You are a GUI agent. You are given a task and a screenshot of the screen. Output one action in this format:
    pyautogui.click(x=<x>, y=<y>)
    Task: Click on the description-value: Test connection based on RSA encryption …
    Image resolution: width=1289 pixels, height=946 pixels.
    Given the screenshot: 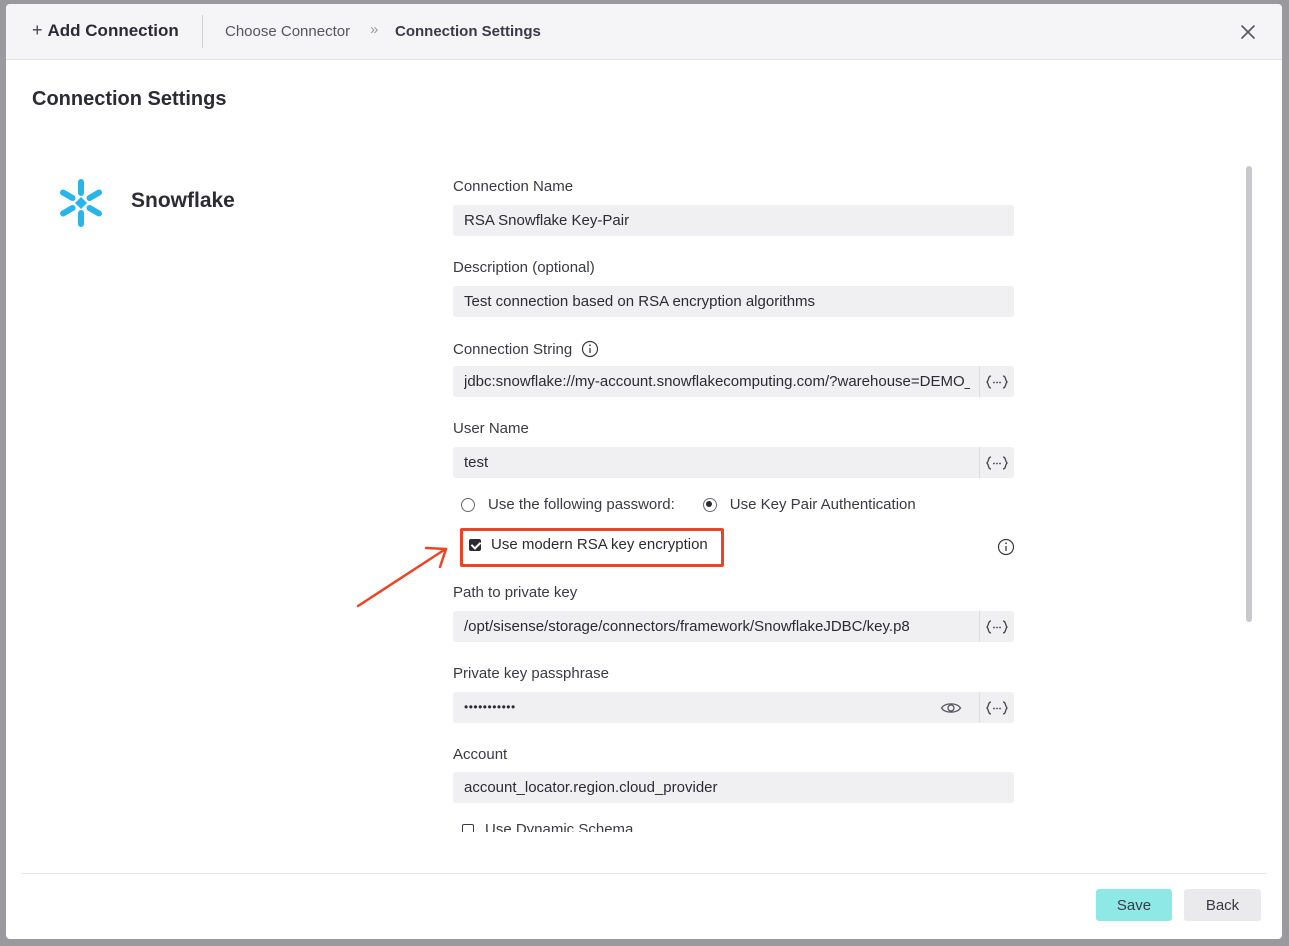 What is the action you would take?
    pyautogui.click(x=640, y=301)
    